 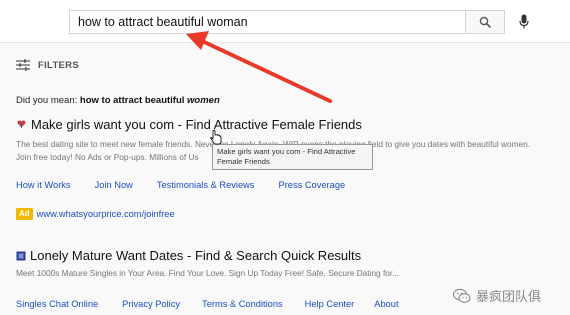 I want to click on filters-toggle: FILTERS, so click(x=47, y=65).